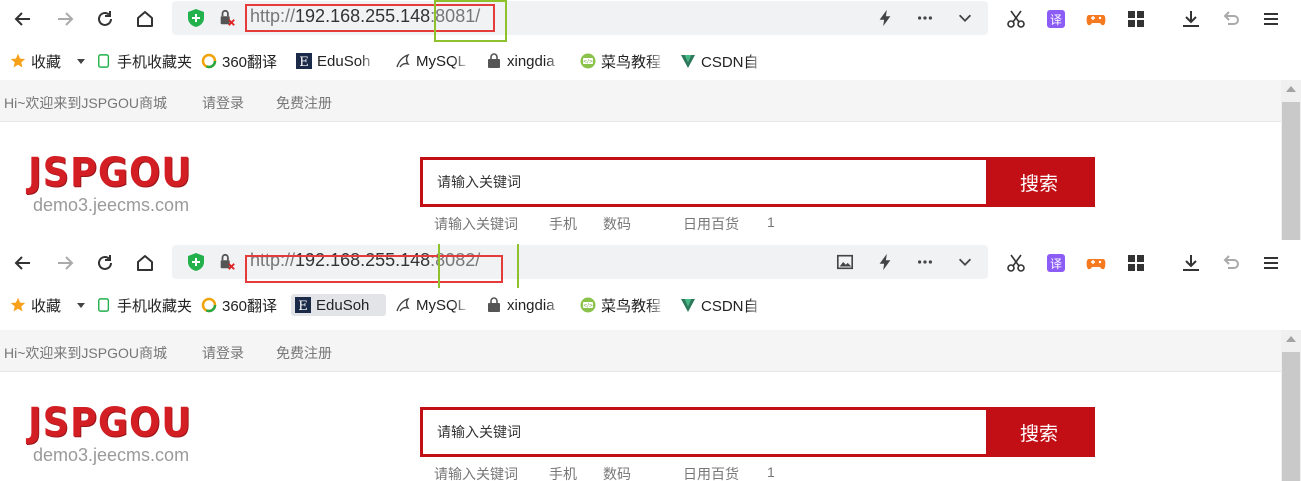 Image resolution: width=1301 pixels, height=481 pixels. I want to click on welcome-text: Hi~欢迎来到JSPGOU商城, so click(85, 103).